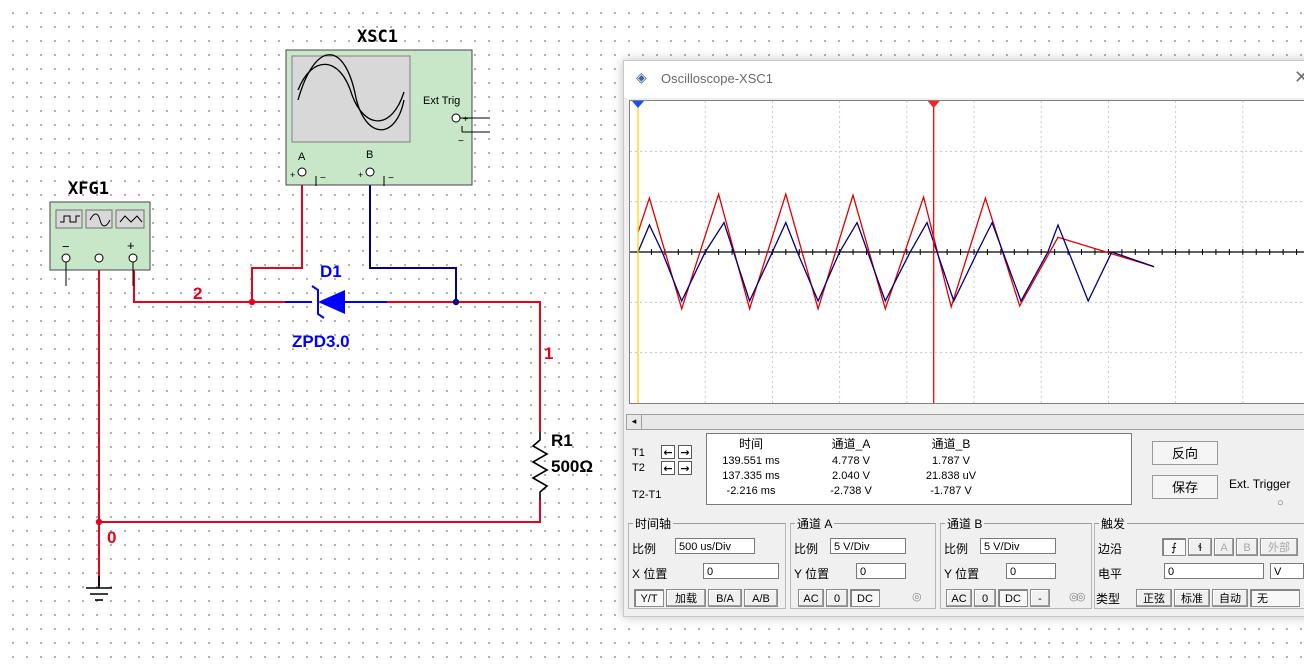 This screenshot has width=1304, height=667. I want to click on readout-header-b: 通道_B, so click(951, 444).